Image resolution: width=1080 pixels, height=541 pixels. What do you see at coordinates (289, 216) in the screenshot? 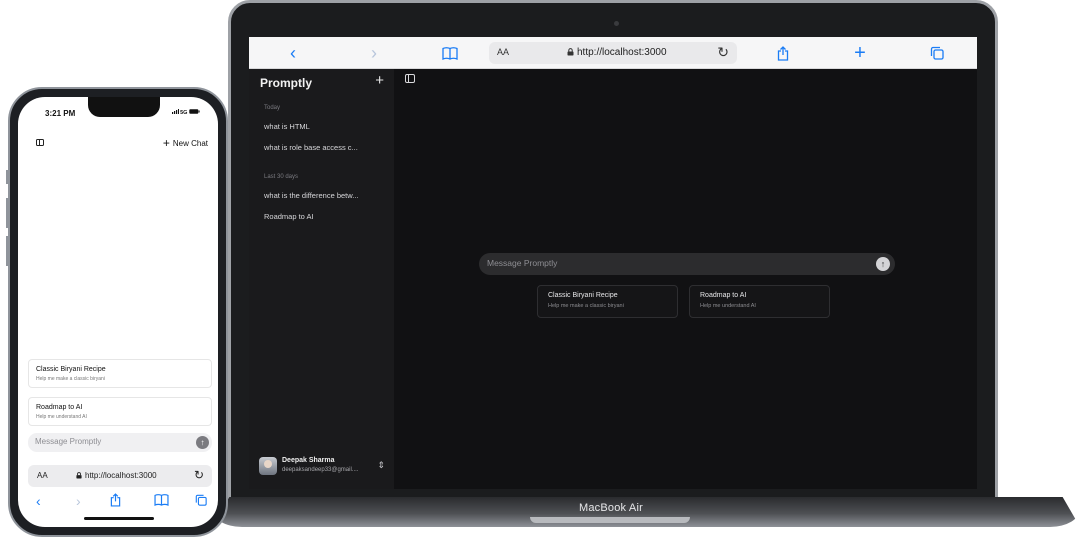
I see `chat-history-item: Roadmap to AI` at bounding box center [289, 216].